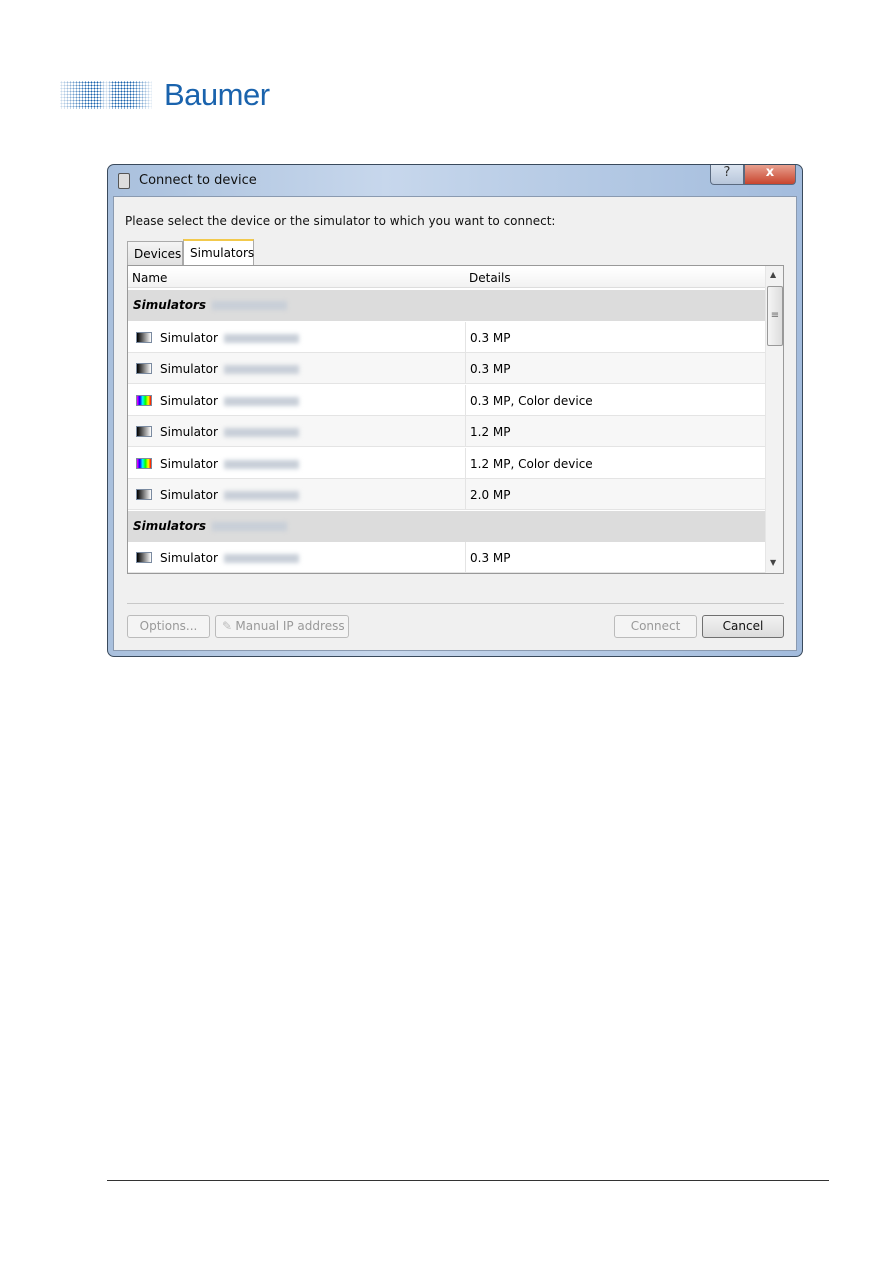 The width and height of the screenshot is (893, 1263). Describe the element at coordinates (446, 431) in the screenshot. I see `table-row: Simulator 1.2 MP` at that location.